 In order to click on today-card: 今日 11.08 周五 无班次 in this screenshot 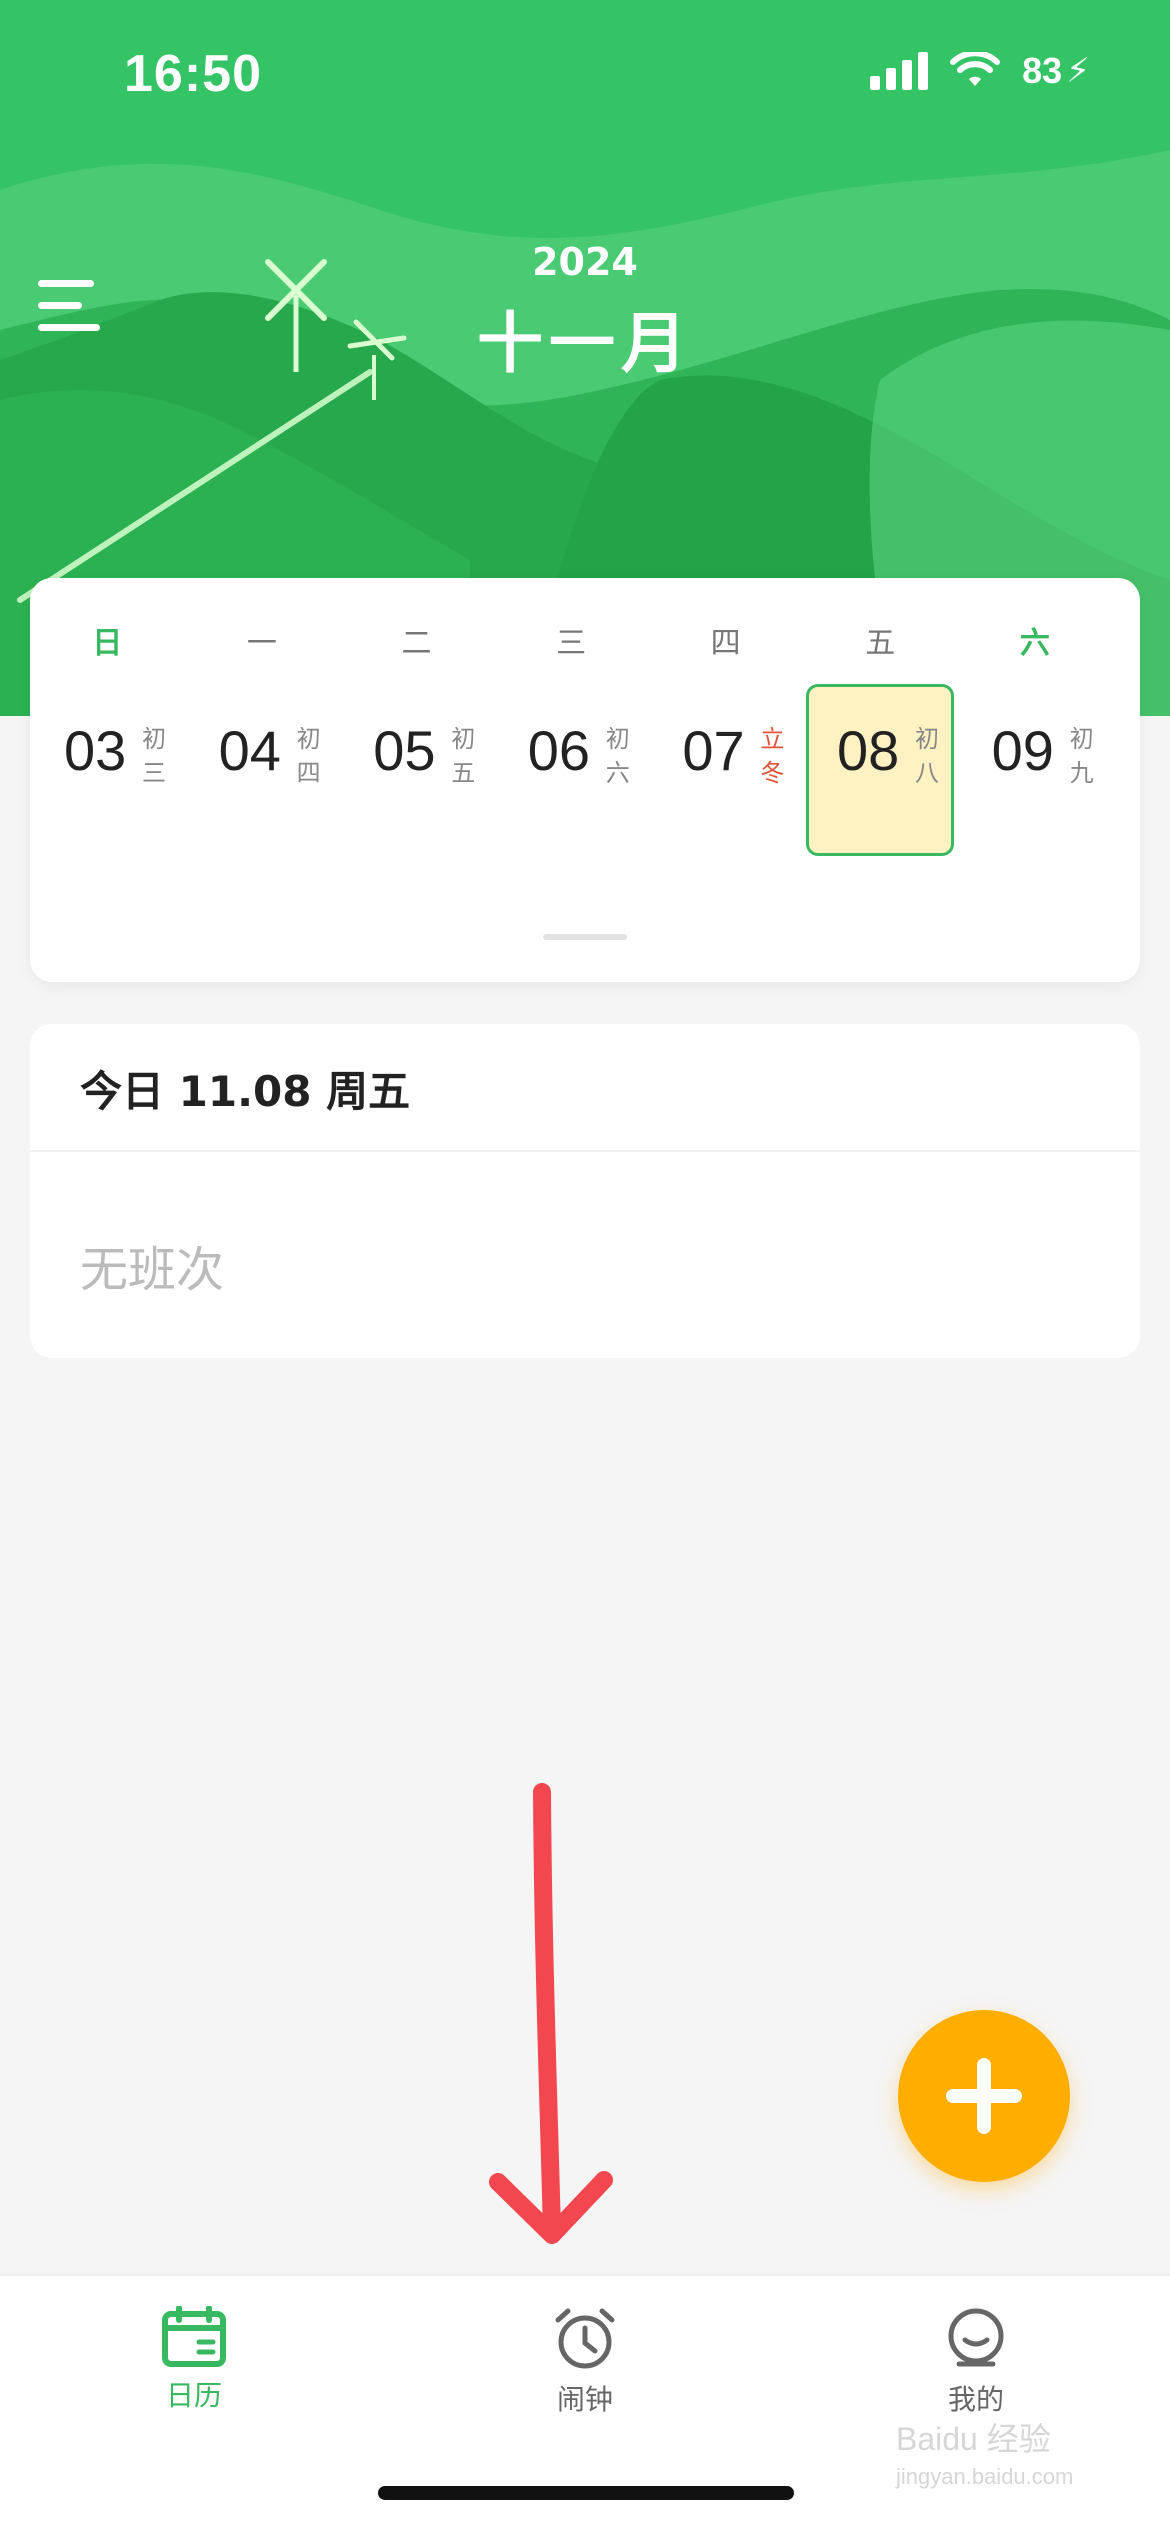, I will do `click(585, 1191)`.